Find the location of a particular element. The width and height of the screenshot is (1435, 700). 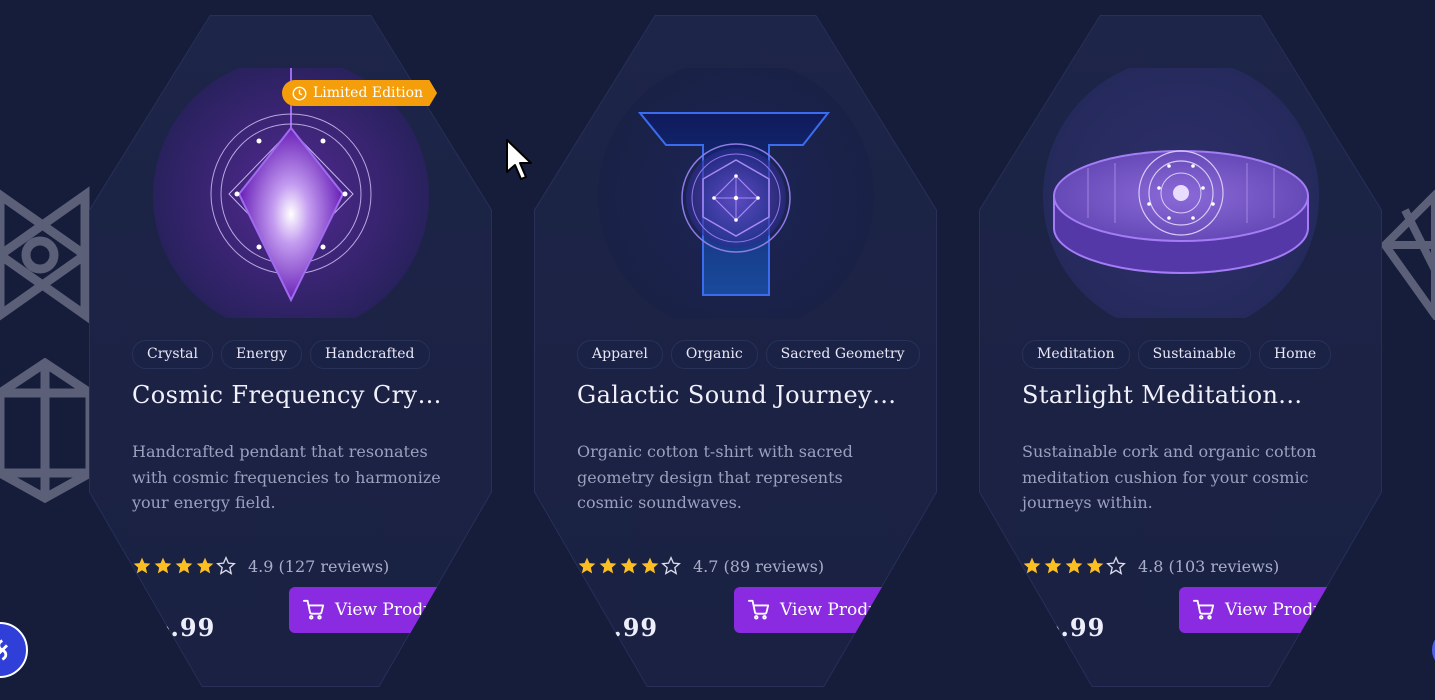

tag: Energy is located at coordinates (261, 354).